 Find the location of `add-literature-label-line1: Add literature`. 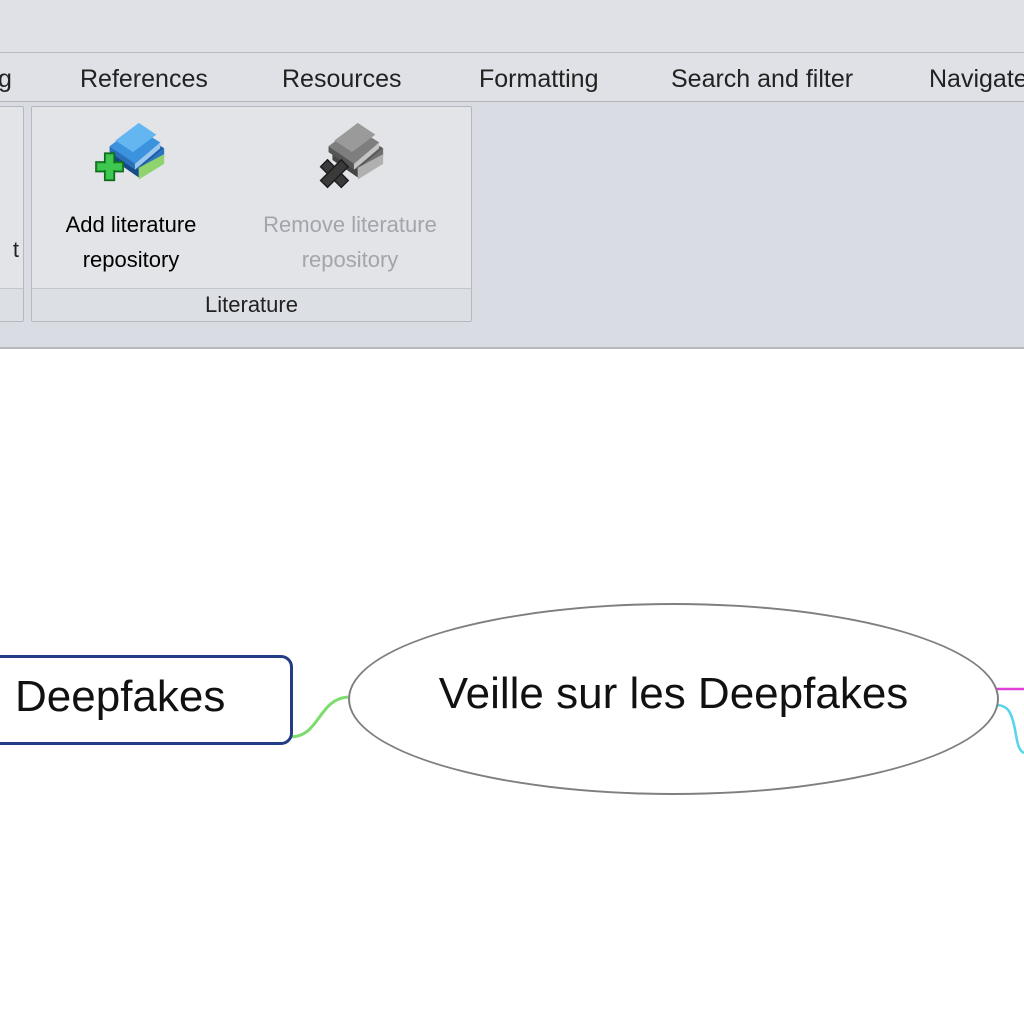

add-literature-label-line1: Add literature is located at coordinates (131, 224).